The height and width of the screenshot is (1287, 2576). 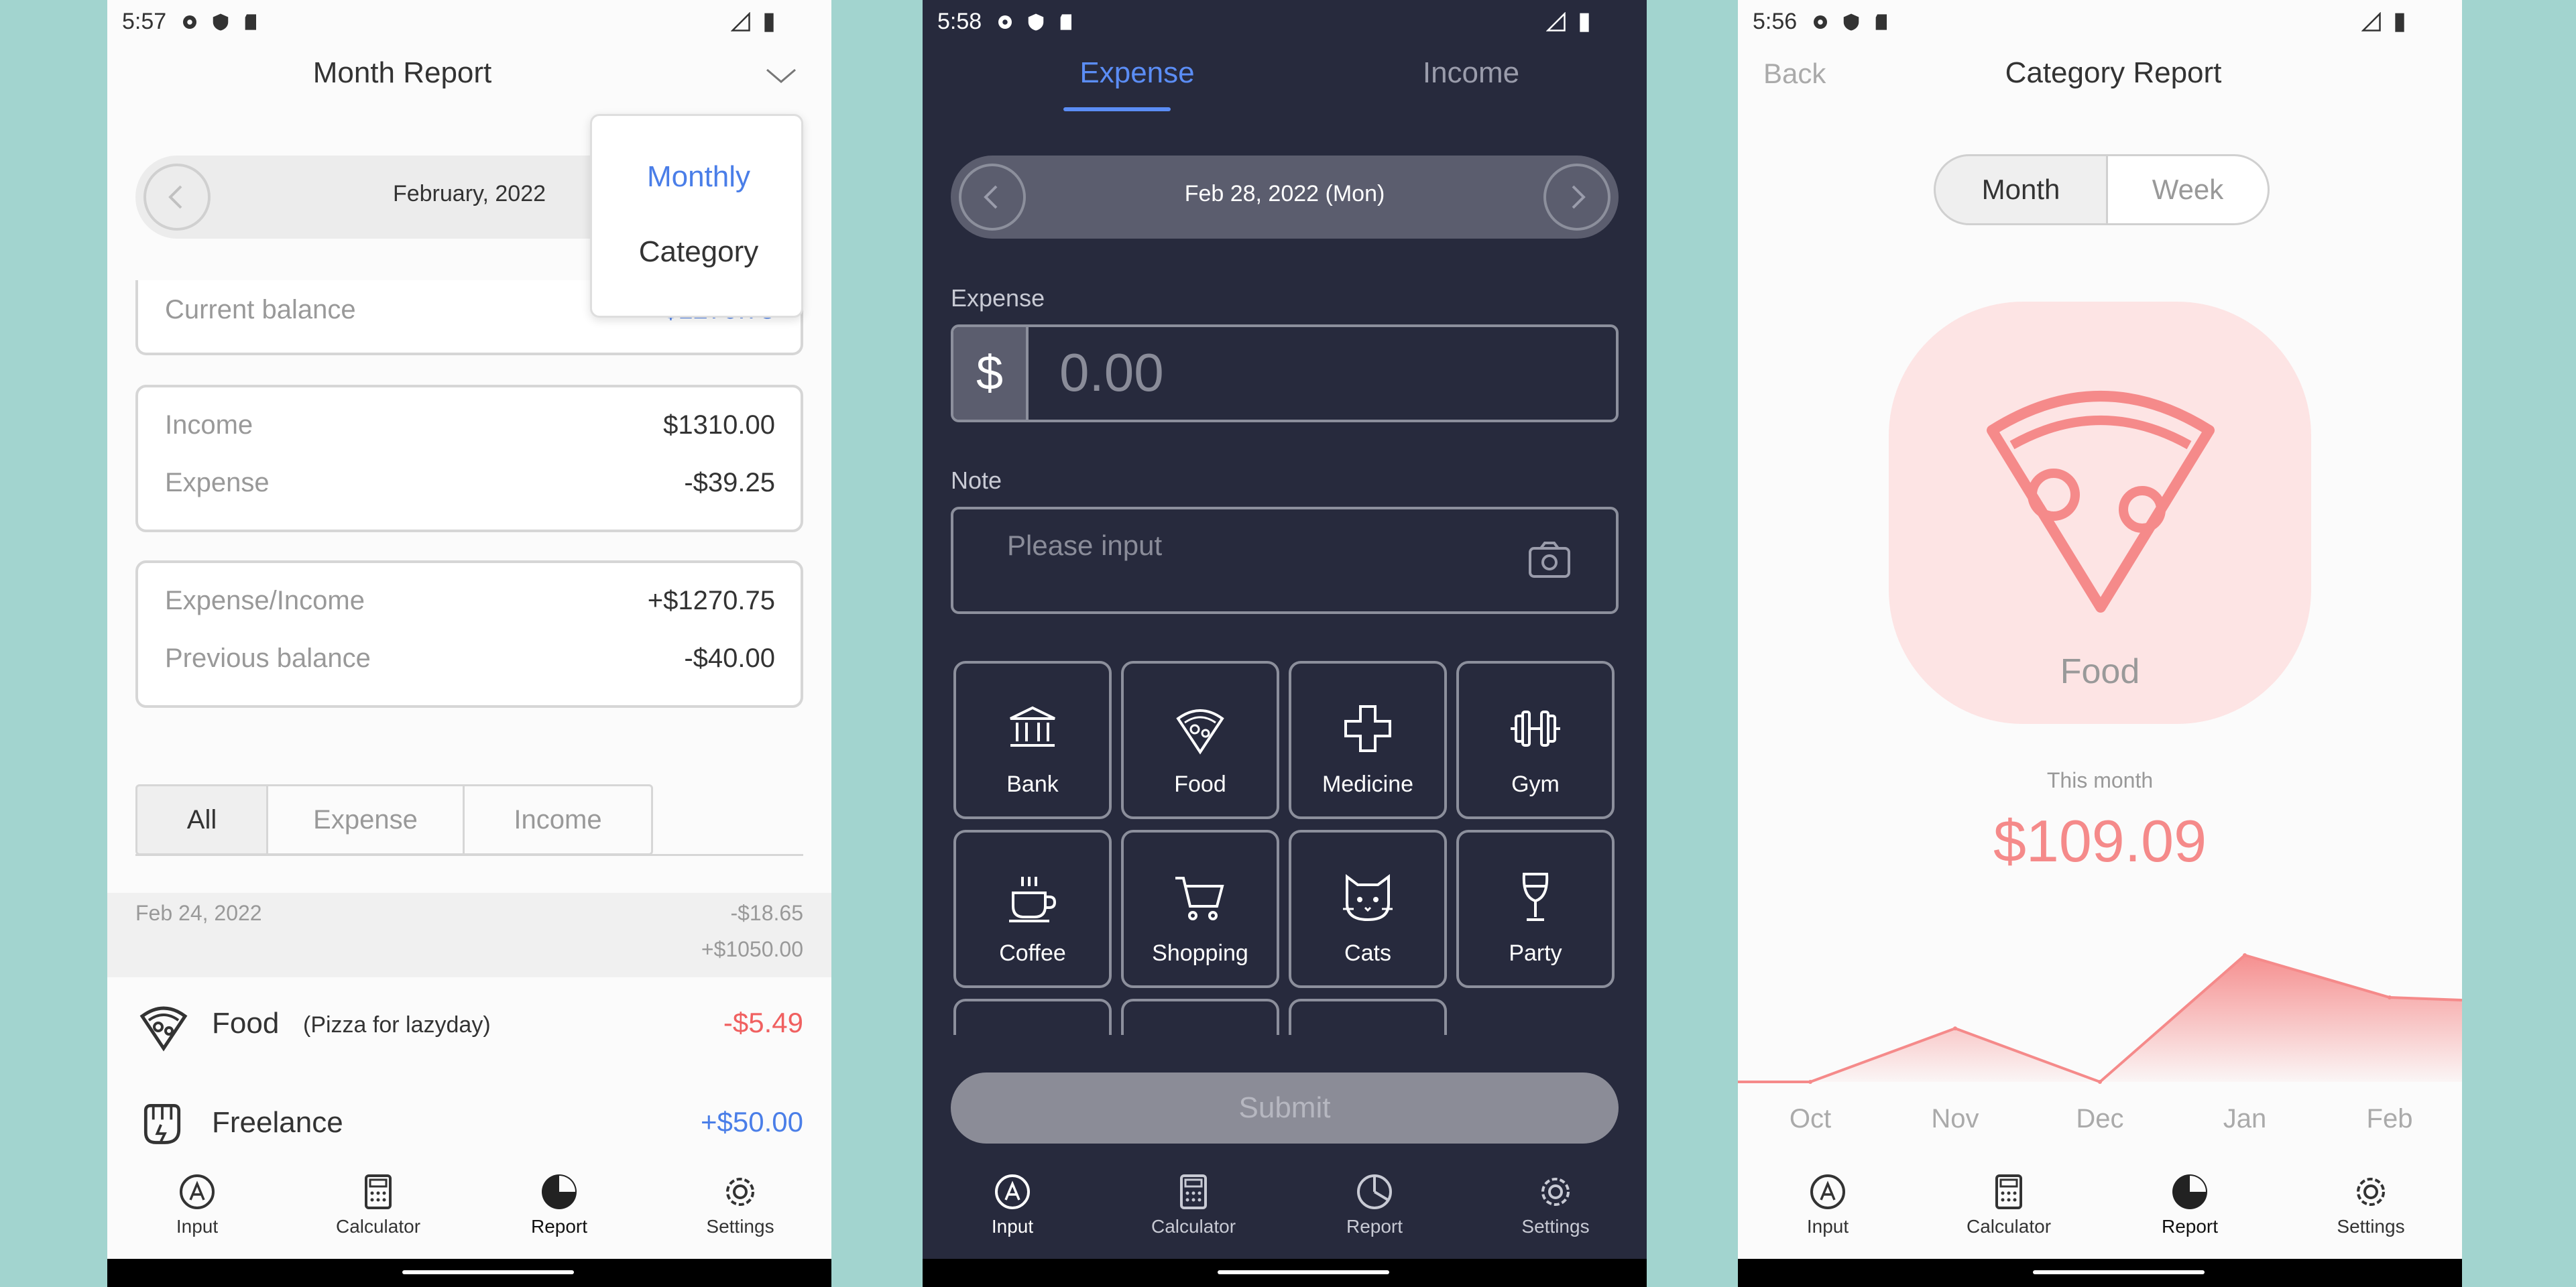 I want to click on bottom-nav: Input Calculator Report Settings, so click(x=1285, y=1204).